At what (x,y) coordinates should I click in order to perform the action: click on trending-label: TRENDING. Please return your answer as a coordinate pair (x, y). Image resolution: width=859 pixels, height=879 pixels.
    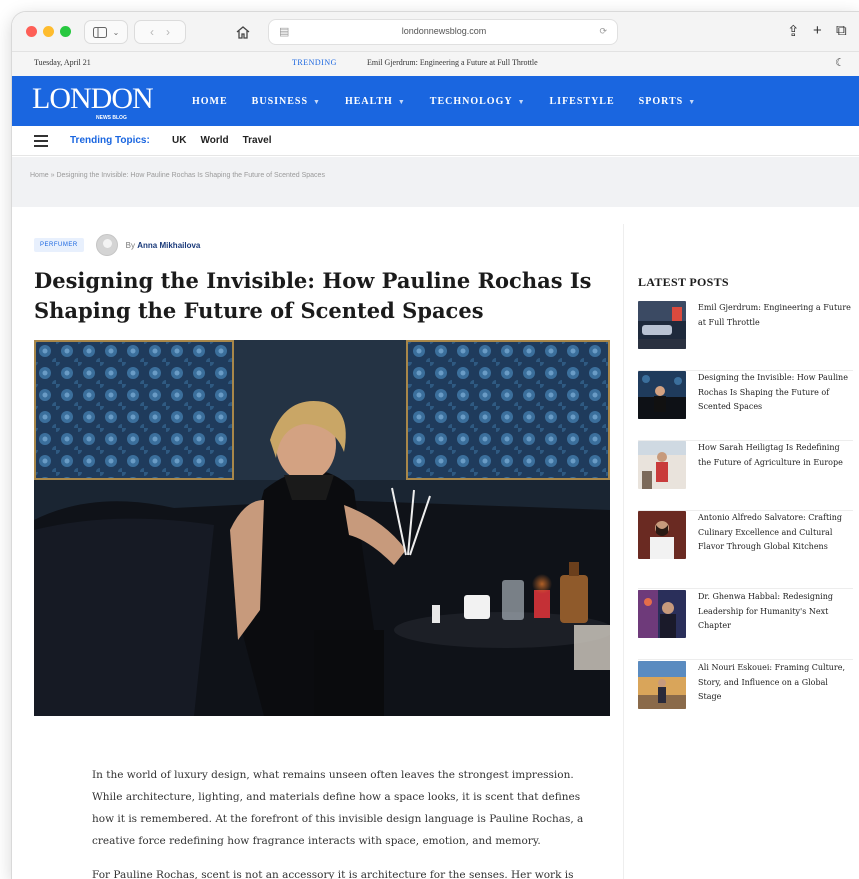
    Looking at the image, I should click on (314, 62).